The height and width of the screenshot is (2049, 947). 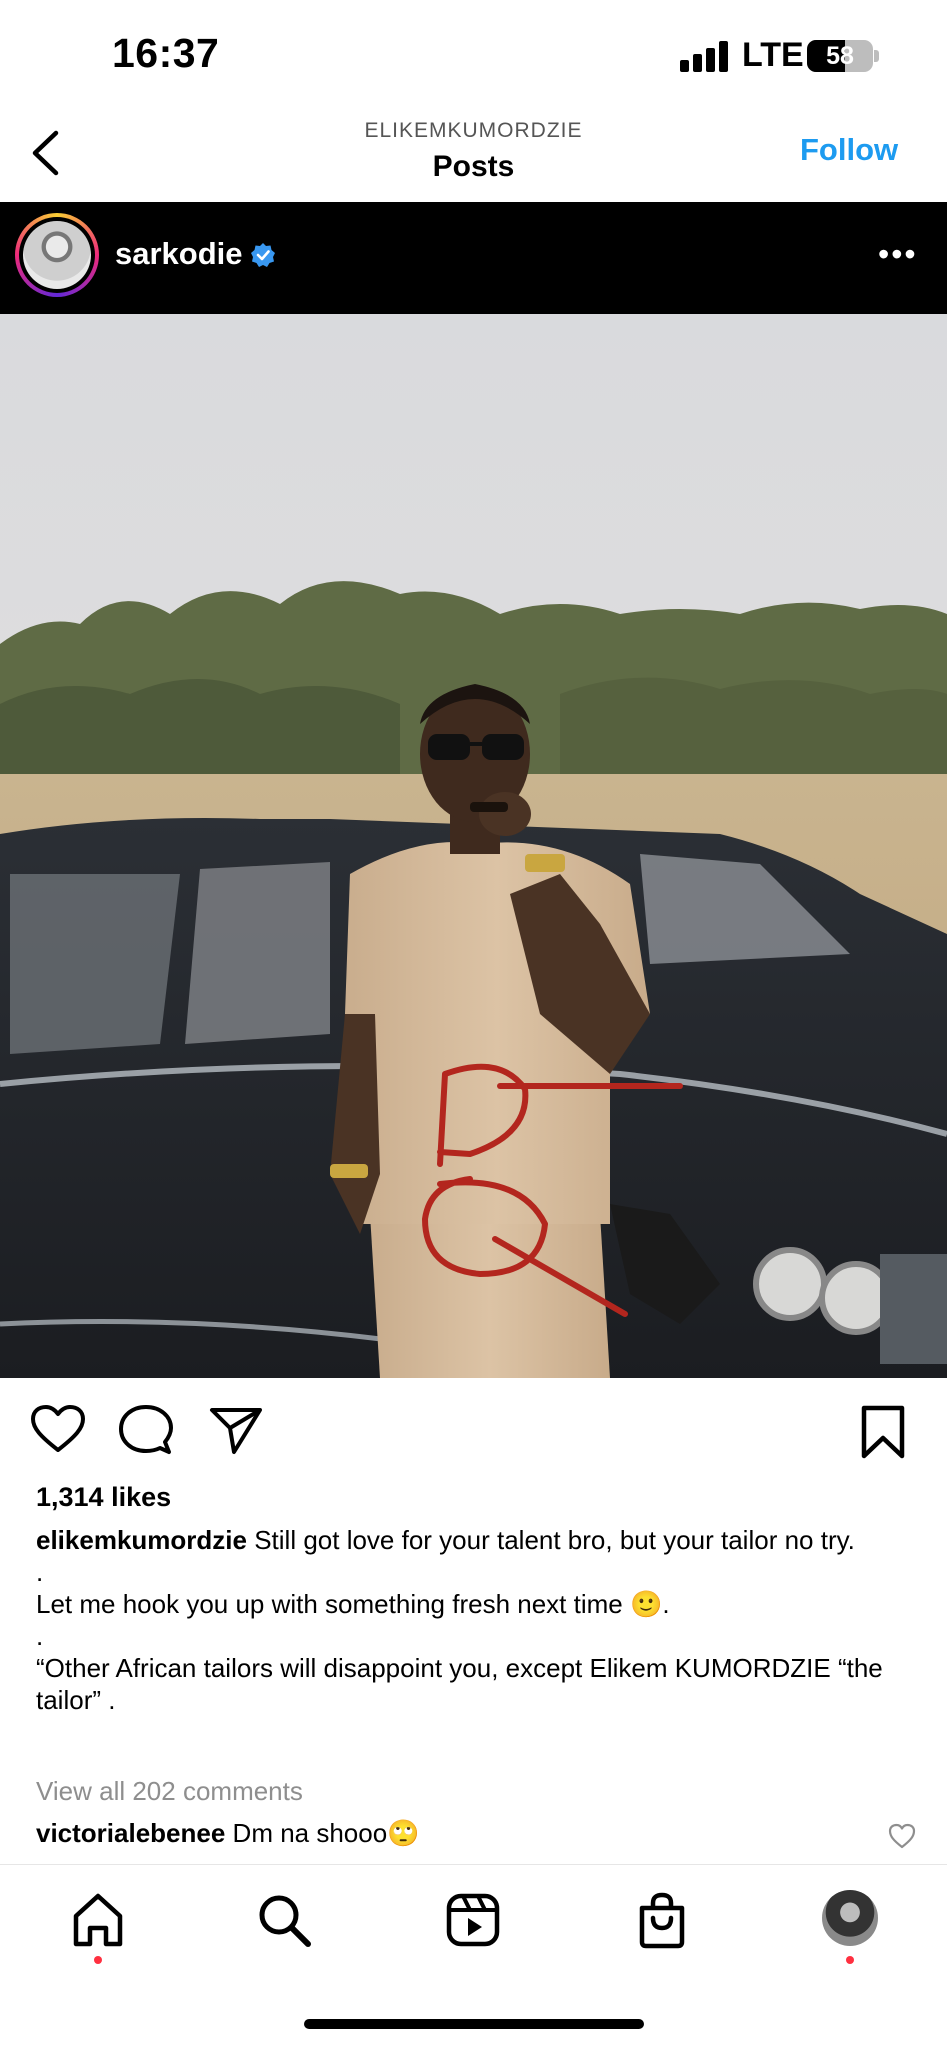 What do you see at coordinates (98, 1960) in the screenshot?
I see `home-notification-dot` at bounding box center [98, 1960].